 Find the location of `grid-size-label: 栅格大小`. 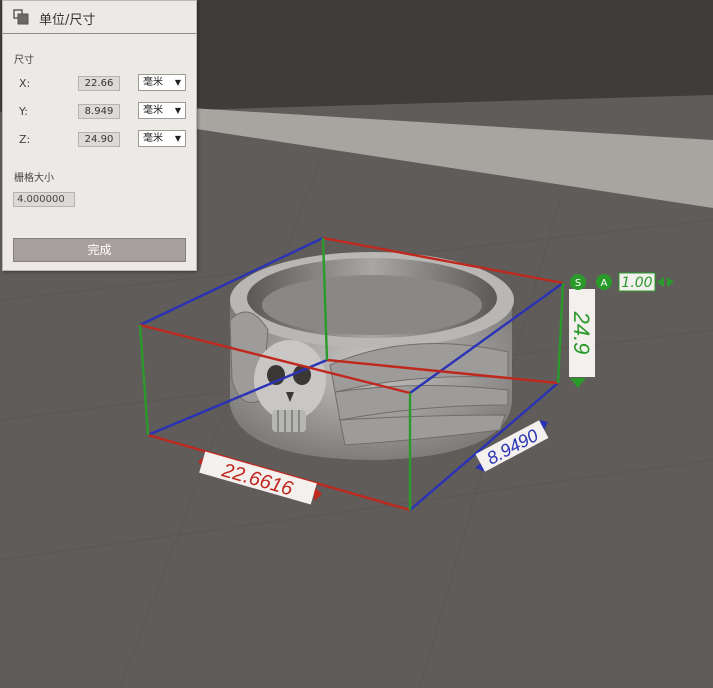

grid-size-label: 栅格大小 is located at coordinates (34, 178).